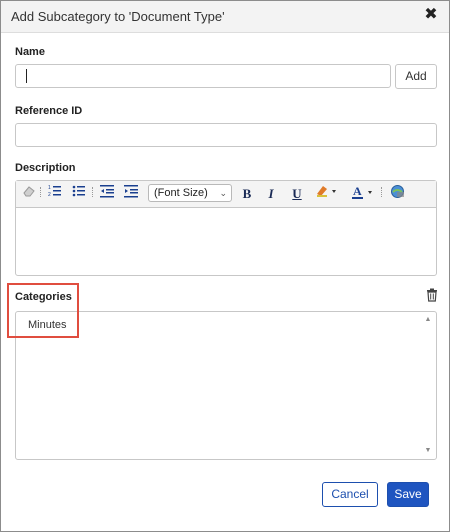 This screenshot has width=450, height=532. I want to click on scroll-up-icon: ▲, so click(428, 320).